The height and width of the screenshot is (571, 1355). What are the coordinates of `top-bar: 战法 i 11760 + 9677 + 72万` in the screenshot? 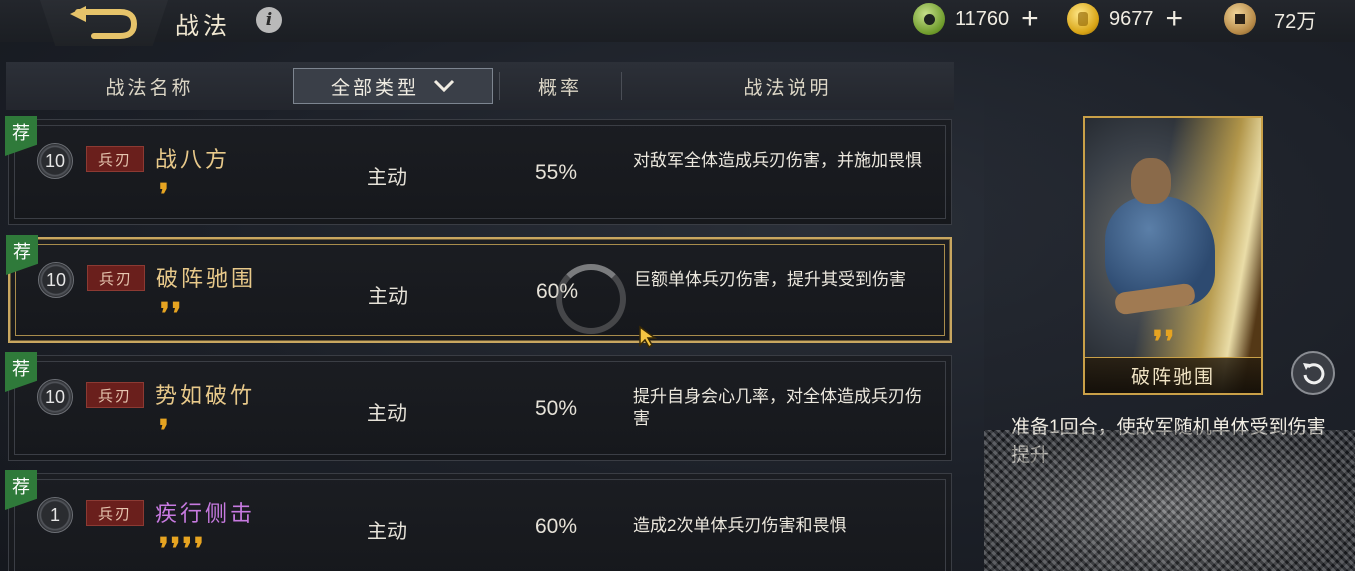 It's located at (677, 23).